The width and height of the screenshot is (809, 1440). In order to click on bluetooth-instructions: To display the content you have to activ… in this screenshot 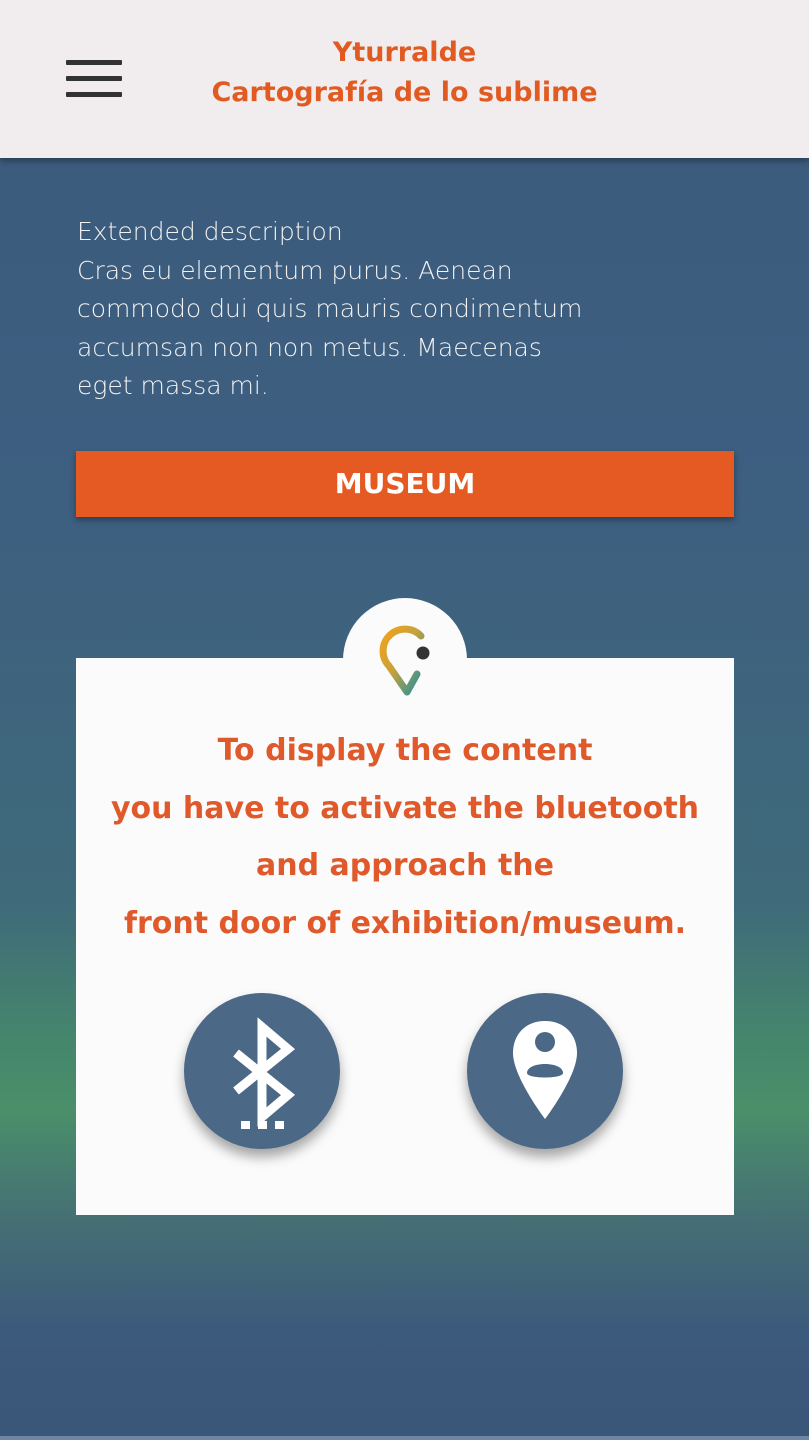, I will do `click(405, 837)`.